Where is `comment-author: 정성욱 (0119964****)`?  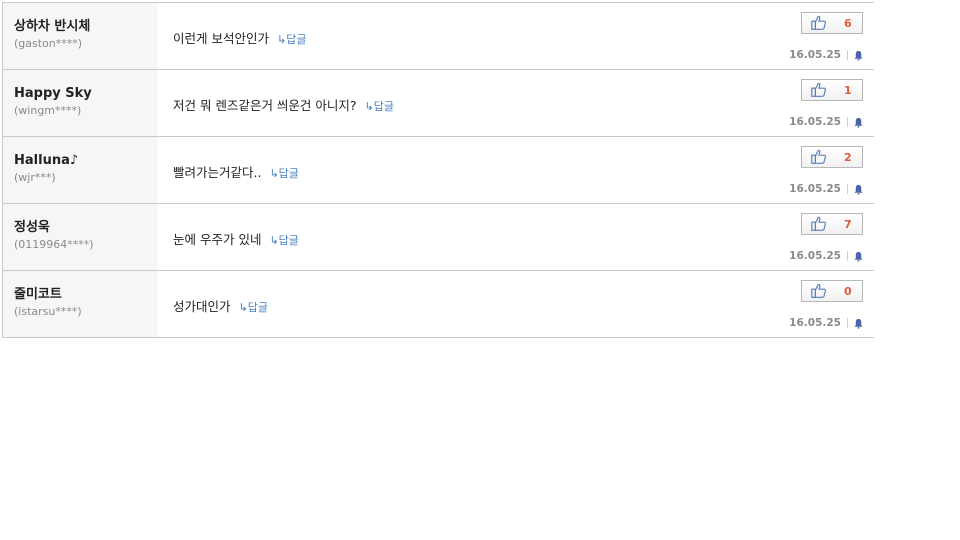
comment-author: 정성욱 (0119964****) is located at coordinates (80, 237).